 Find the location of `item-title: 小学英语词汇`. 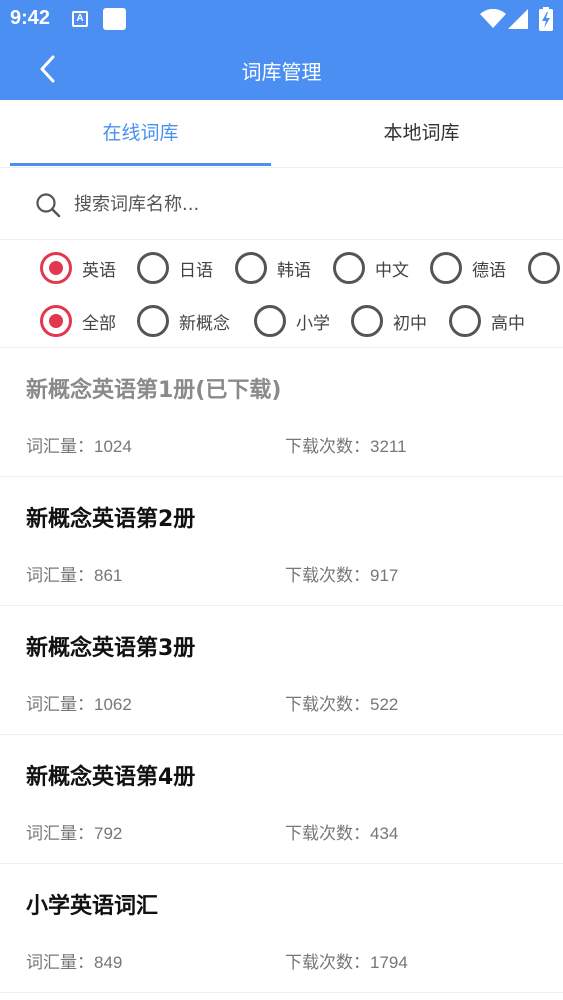

item-title: 小学英语词汇 is located at coordinates (92, 906).